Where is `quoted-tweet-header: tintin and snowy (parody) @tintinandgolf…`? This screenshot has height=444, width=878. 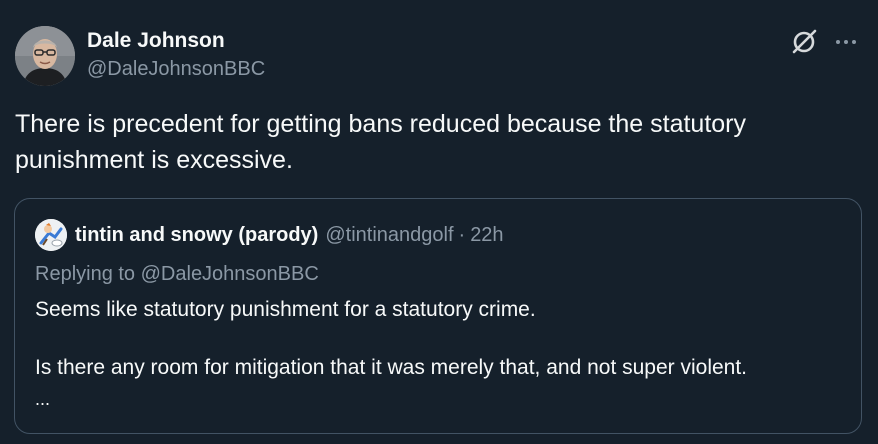 quoted-tweet-header: tintin and snowy (parody) @tintinandgolf… is located at coordinates (269, 235).